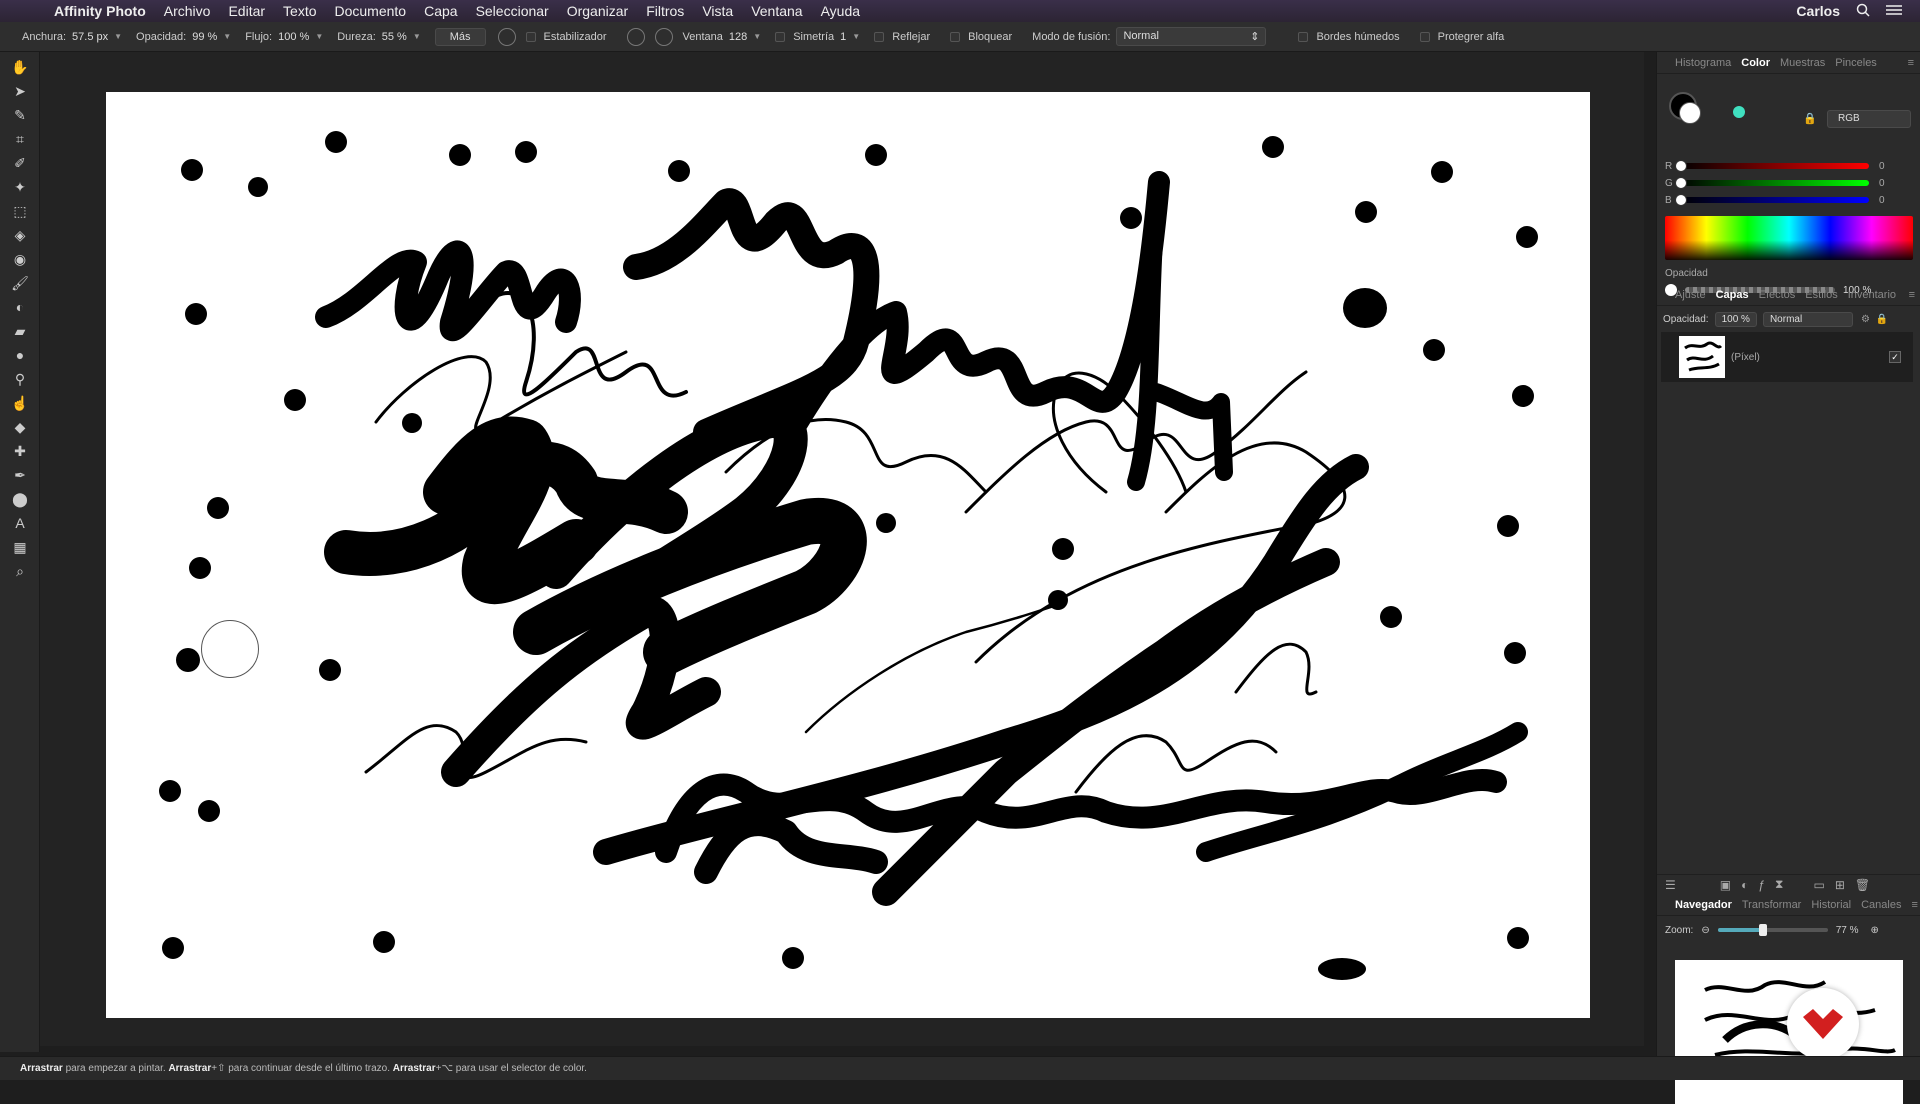  Describe the element at coordinates (20, 211) in the screenshot. I see `marquee-tool-icon: ⬚` at that location.